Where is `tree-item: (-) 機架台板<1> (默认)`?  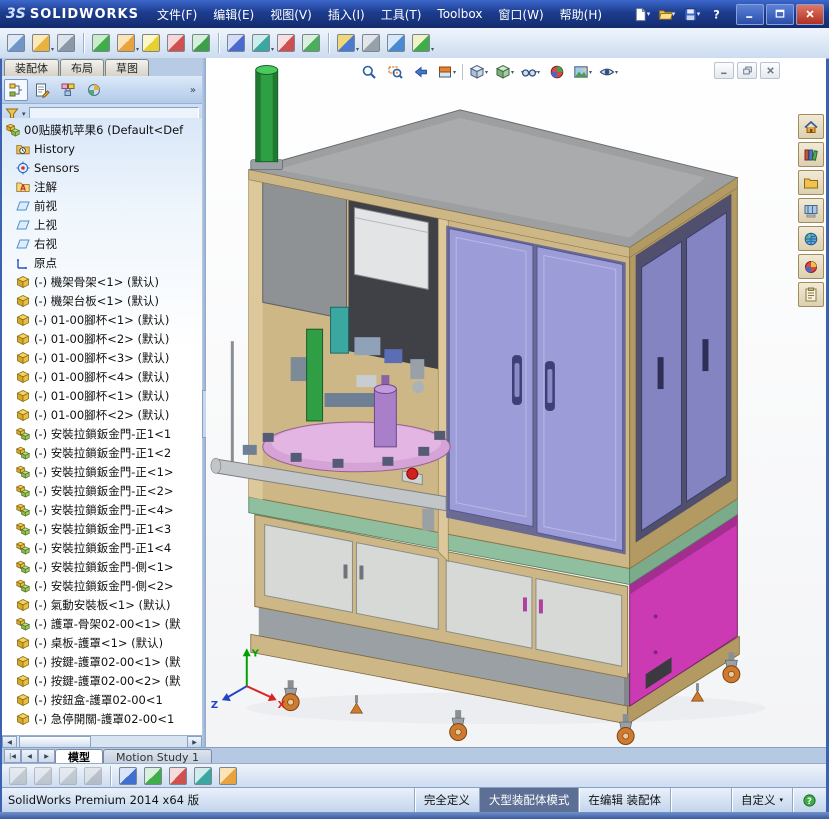
tree-item: (-) 機架台板<1> (默认) is located at coordinates (102, 300).